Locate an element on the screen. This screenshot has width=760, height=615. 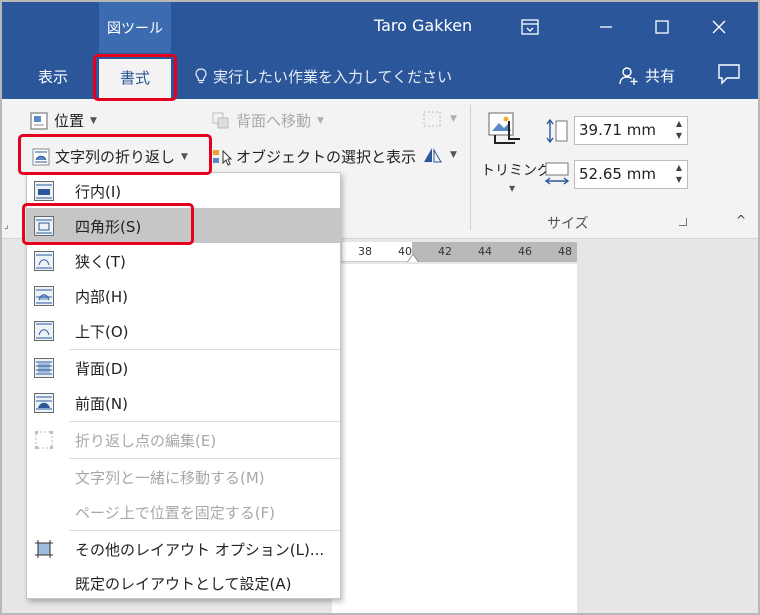
height-spinner: ▲ ▼ is located at coordinates (679, 130).